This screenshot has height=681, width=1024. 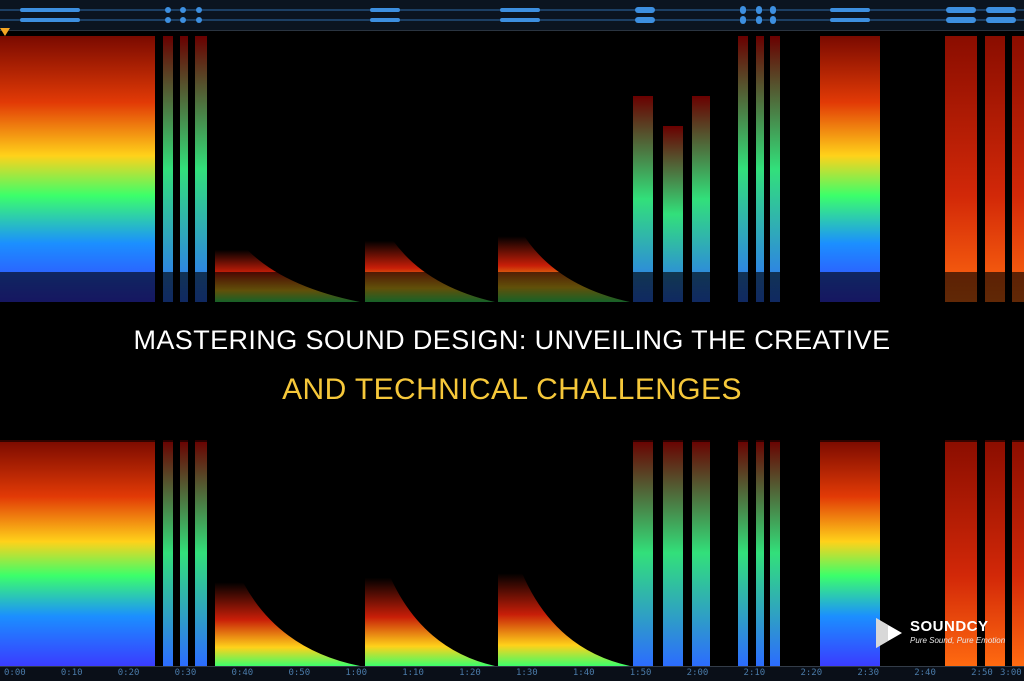 What do you see at coordinates (128, 673) in the screenshot?
I see `ruler-tick-label: 0:20` at bounding box center [128, 673].